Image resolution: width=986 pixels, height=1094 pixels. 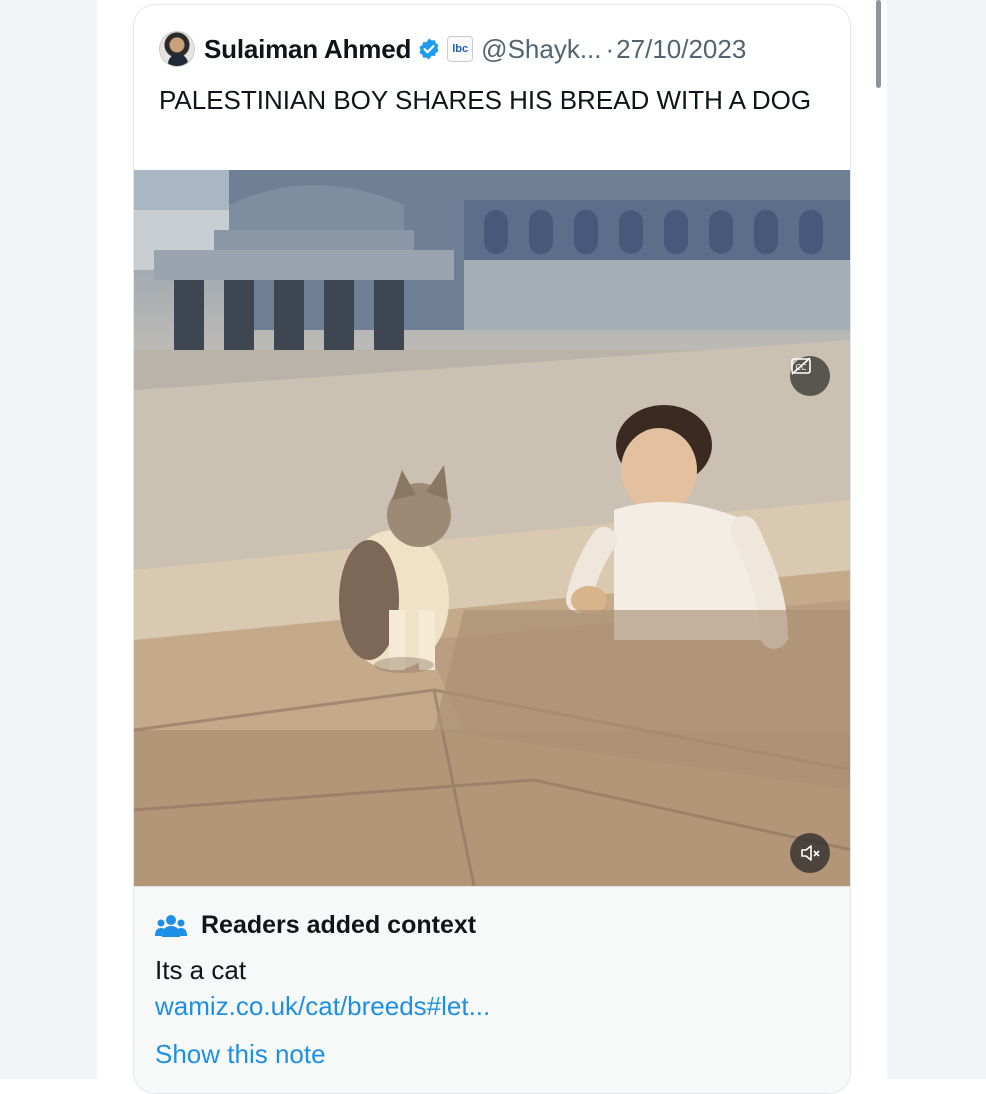 What do you see at coordinates (339, 925) in the screenshot?
I see `community-note-title: Readers added context` at bounding box center [339, 925].